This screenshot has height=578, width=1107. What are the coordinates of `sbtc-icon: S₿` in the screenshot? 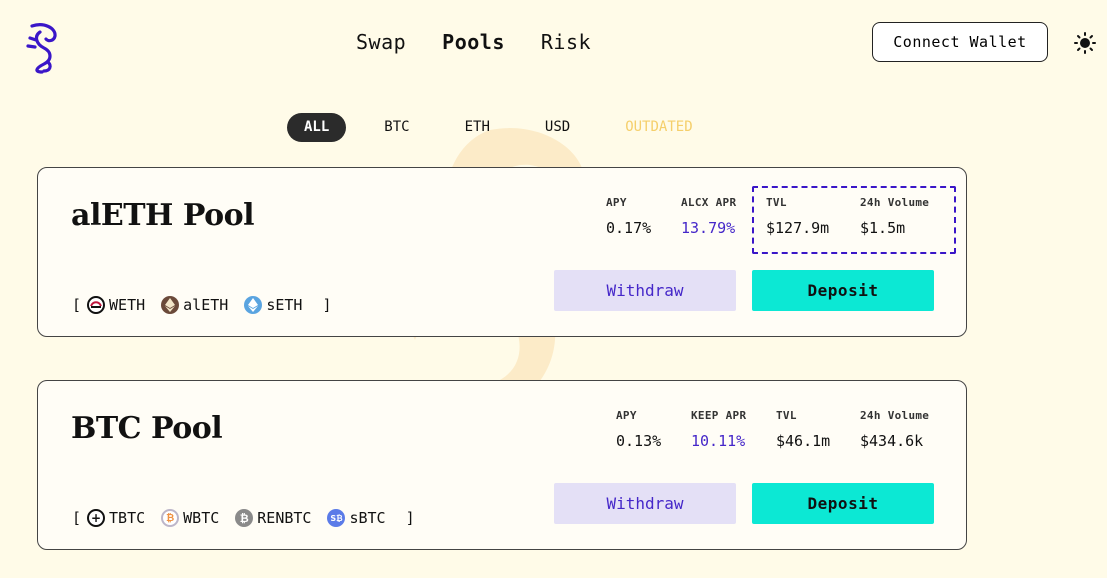 It's located at (336, 518).